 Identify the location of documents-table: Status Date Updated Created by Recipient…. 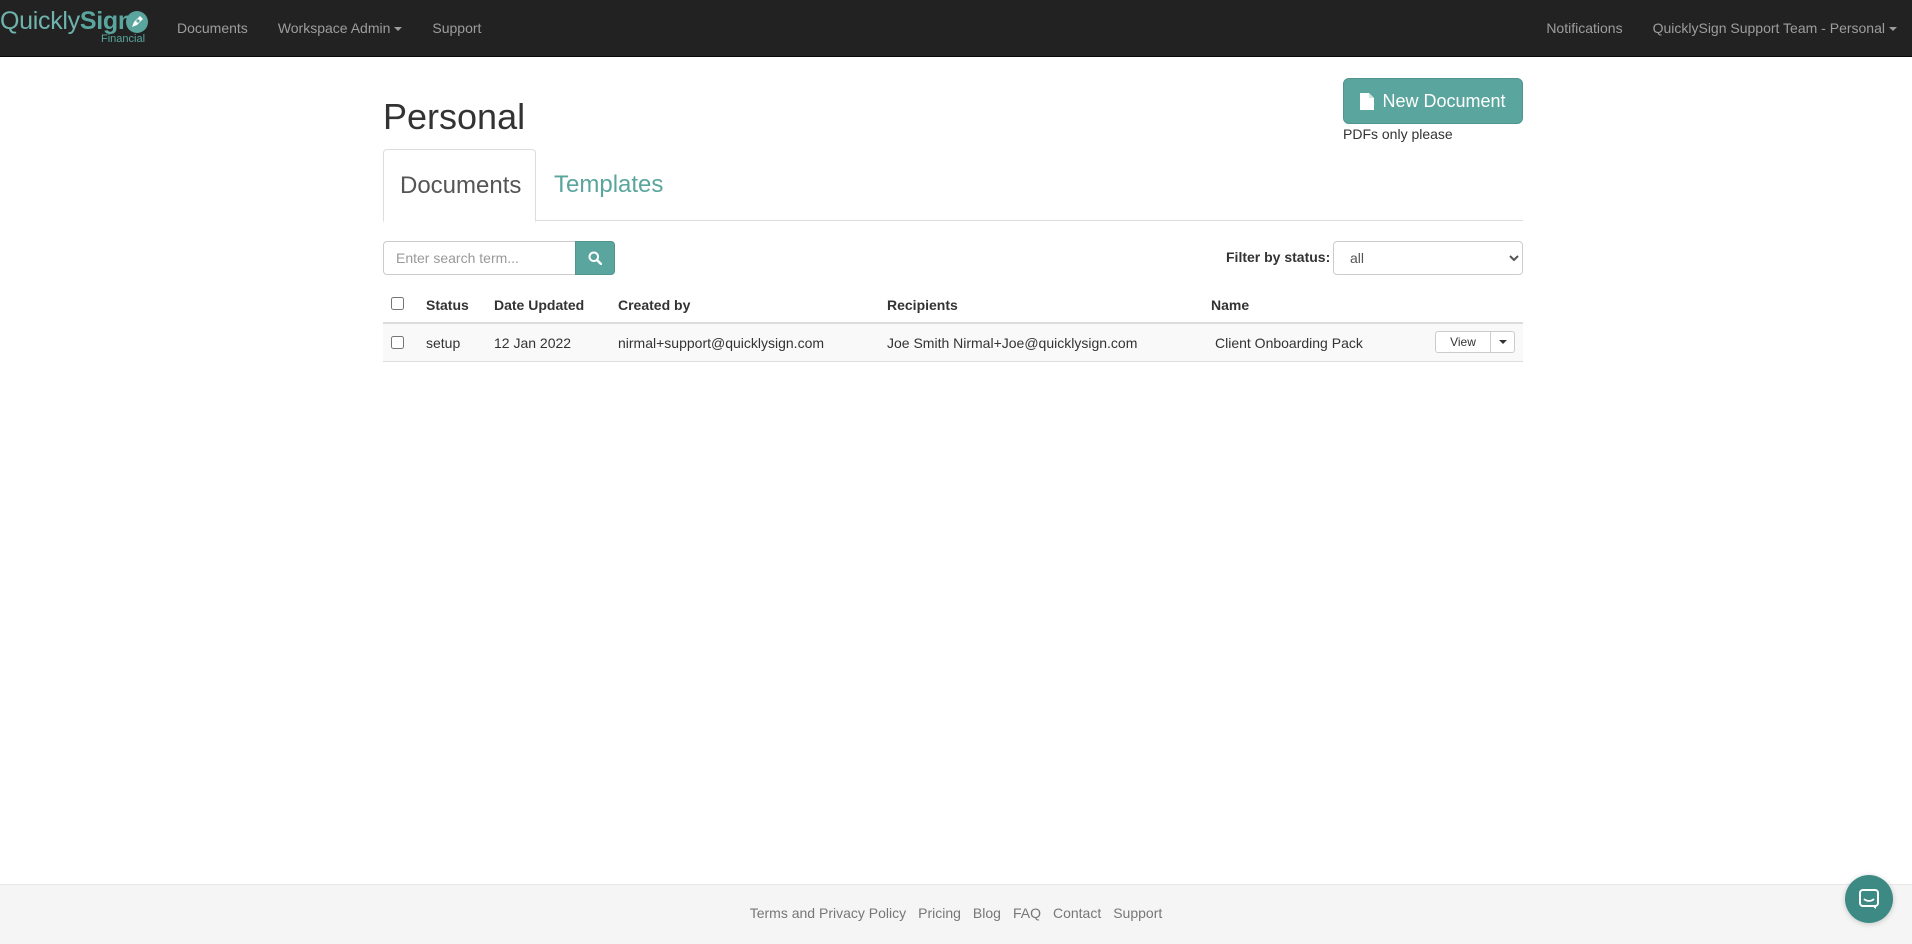
(953, 324).